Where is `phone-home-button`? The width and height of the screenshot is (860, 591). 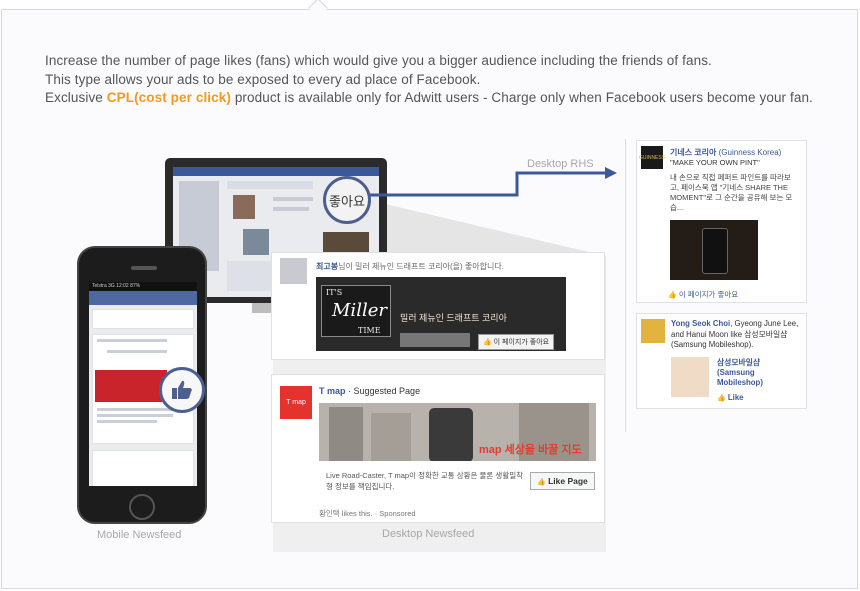 phone-home-button is located at coordinates (142, 507).